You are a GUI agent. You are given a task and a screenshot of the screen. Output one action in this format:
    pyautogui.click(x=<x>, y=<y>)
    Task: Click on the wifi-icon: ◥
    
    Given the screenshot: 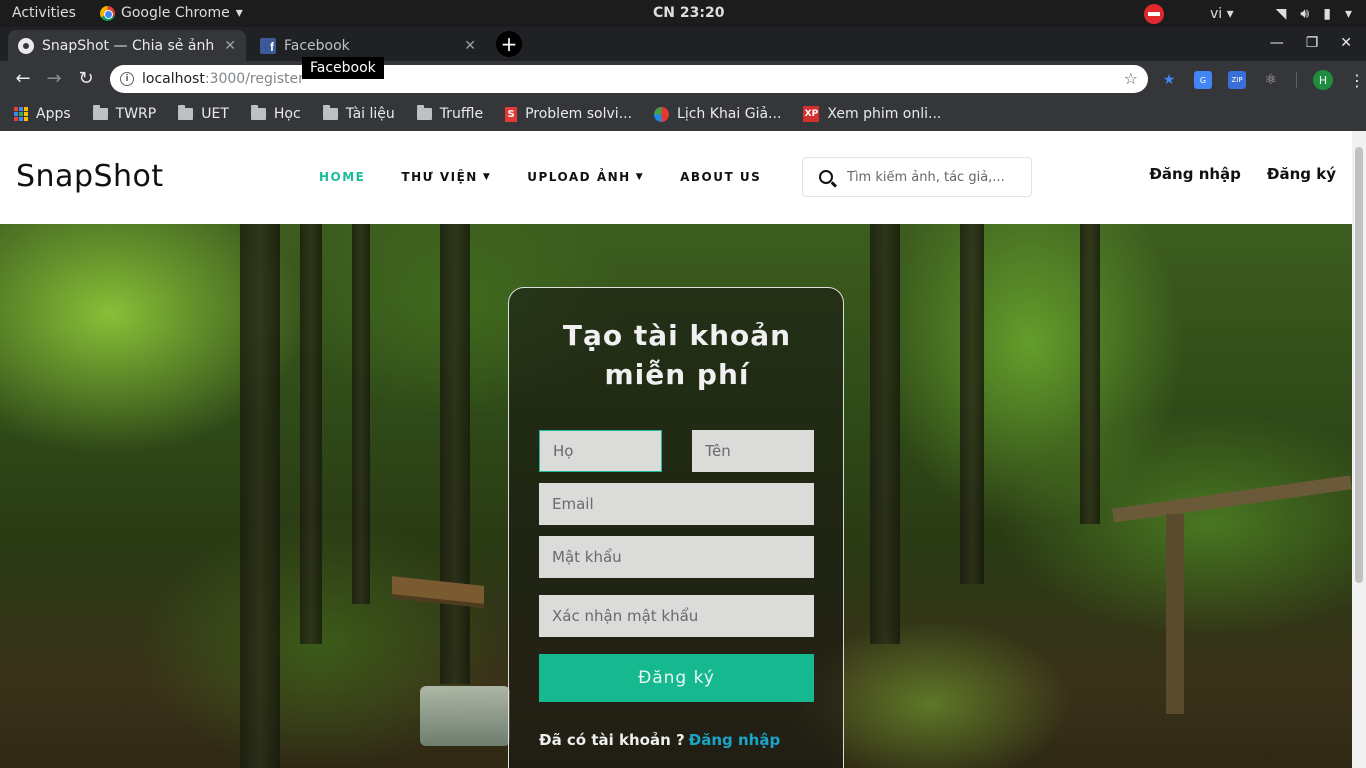 What is the action you would take?
    pyautogui.click(x=1281, y=14)
    